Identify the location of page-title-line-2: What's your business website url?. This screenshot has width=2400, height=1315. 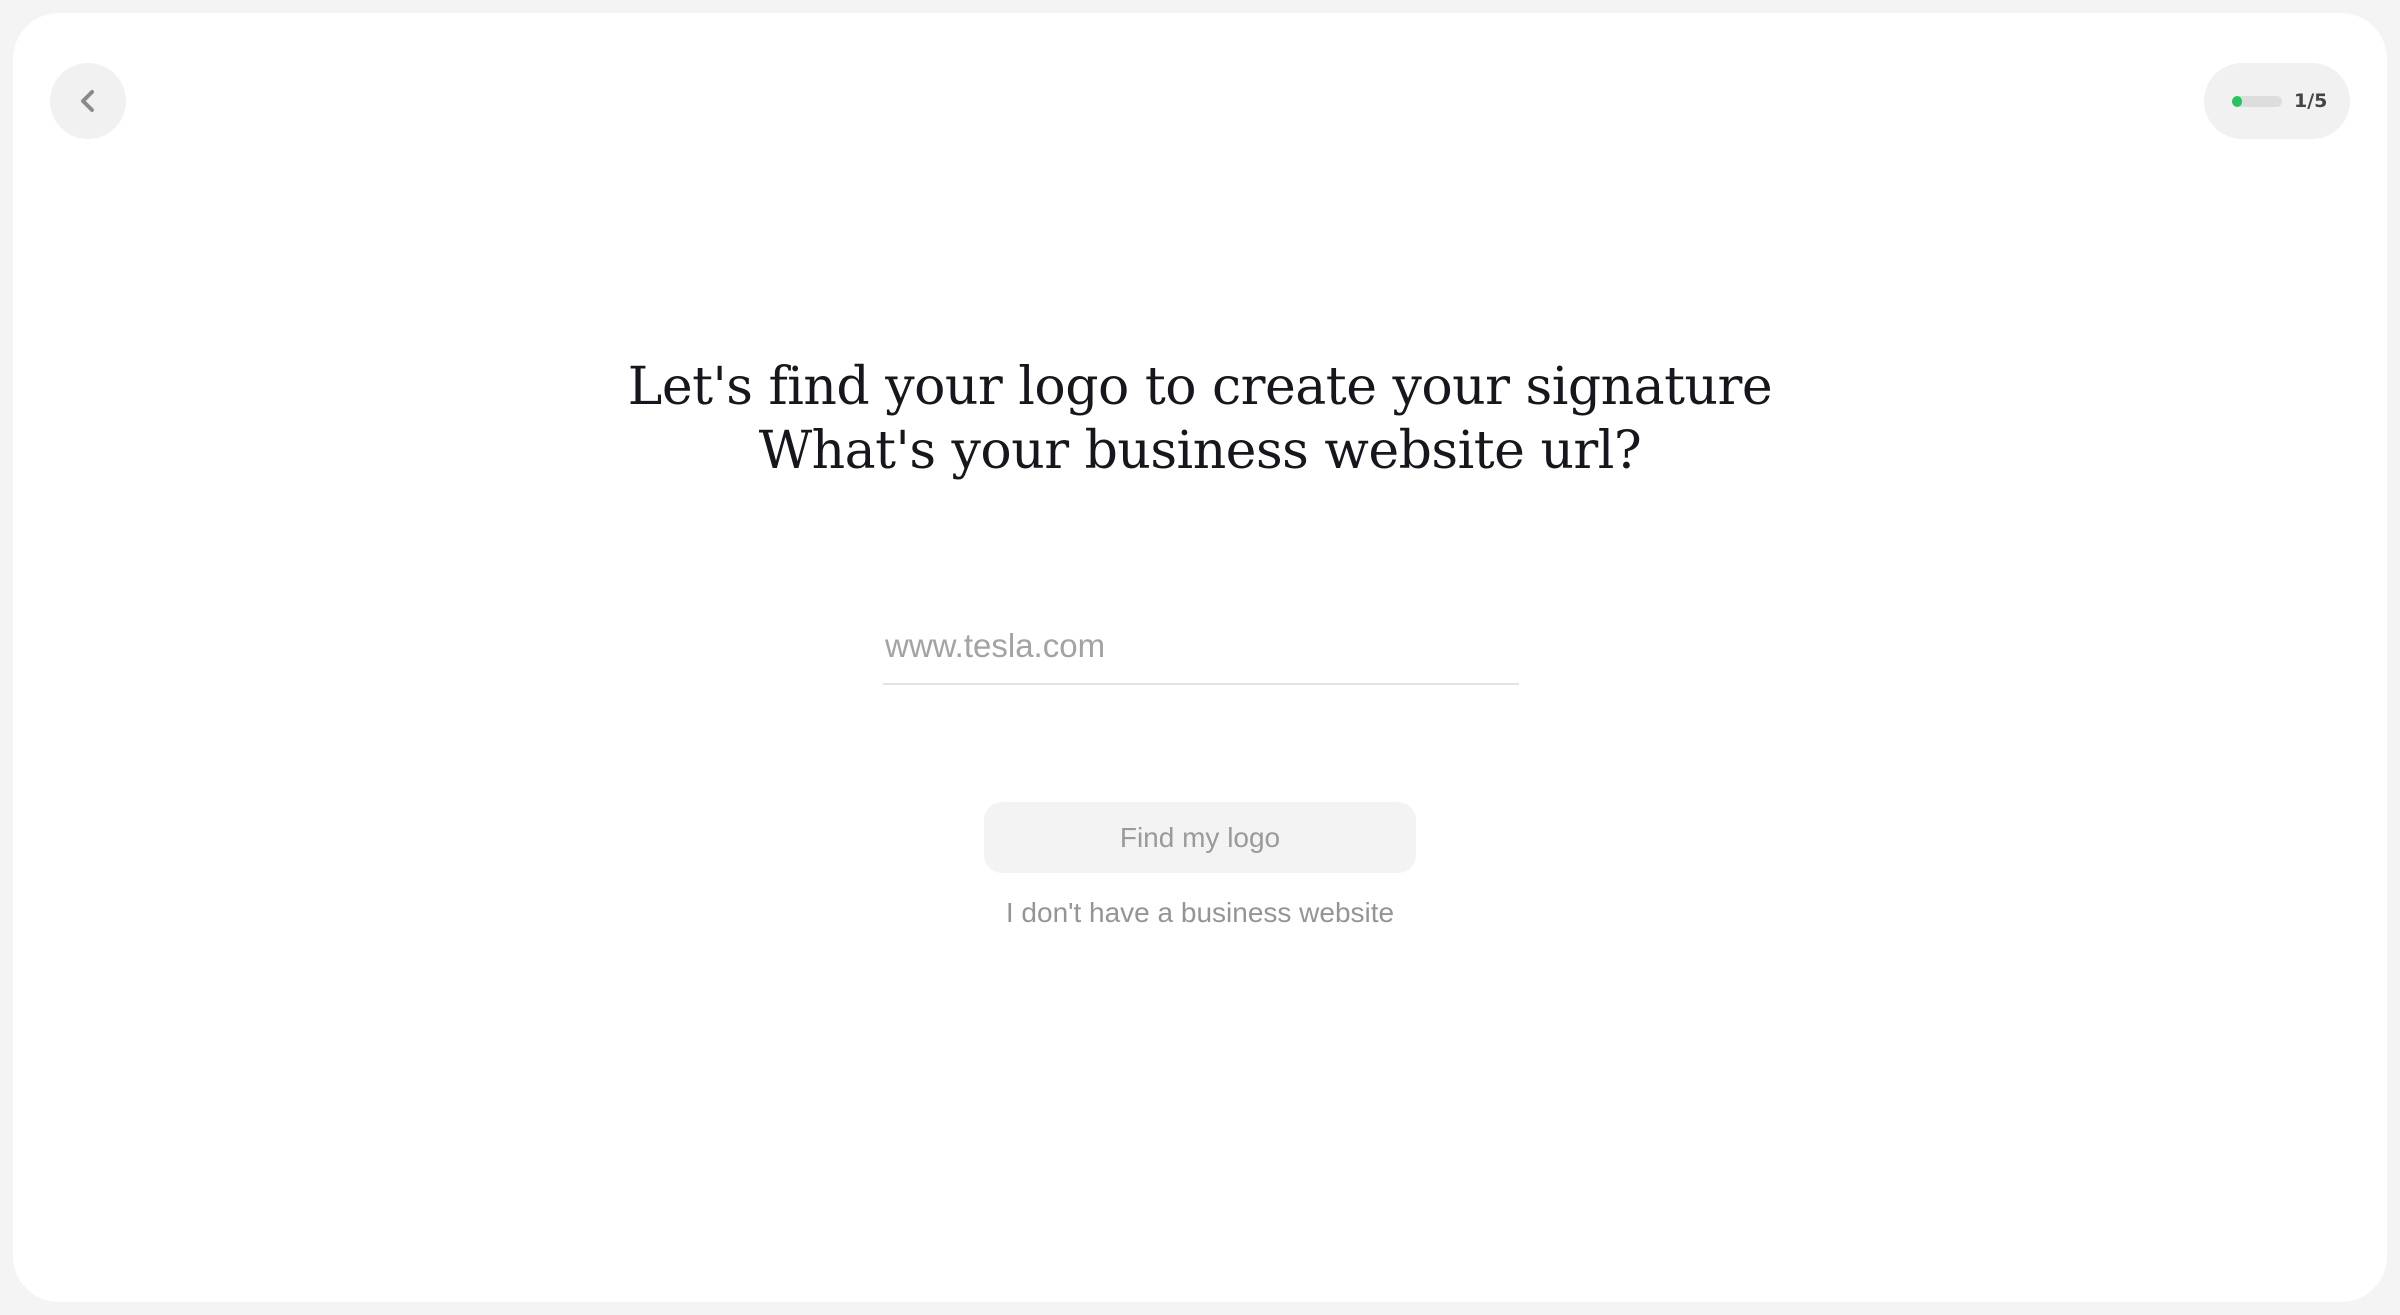
(1200, 451).